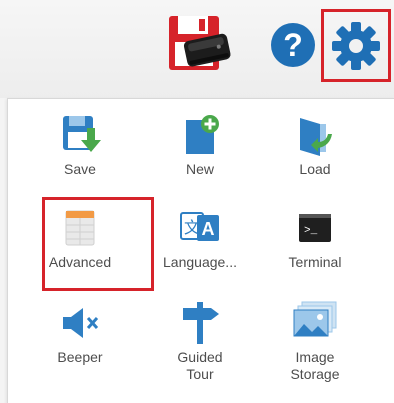 This screenshot has height=403, width=394. Describe the element at coordinates (315, 341) in the screenshot. I see `menu-item-image-storage: Image Storage` at that location.